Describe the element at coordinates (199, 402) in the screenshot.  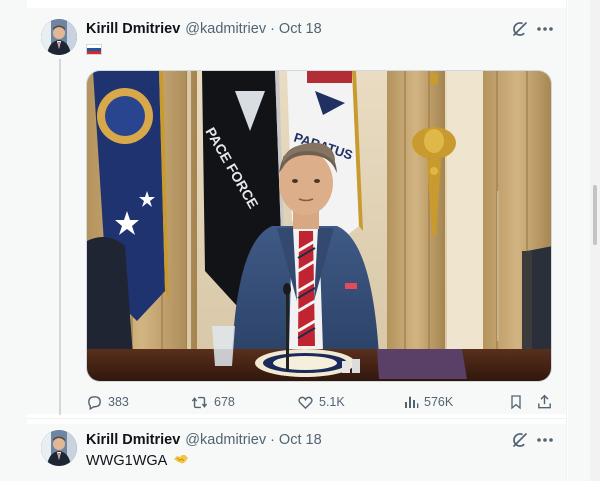
I see `repost-icon` at that location.